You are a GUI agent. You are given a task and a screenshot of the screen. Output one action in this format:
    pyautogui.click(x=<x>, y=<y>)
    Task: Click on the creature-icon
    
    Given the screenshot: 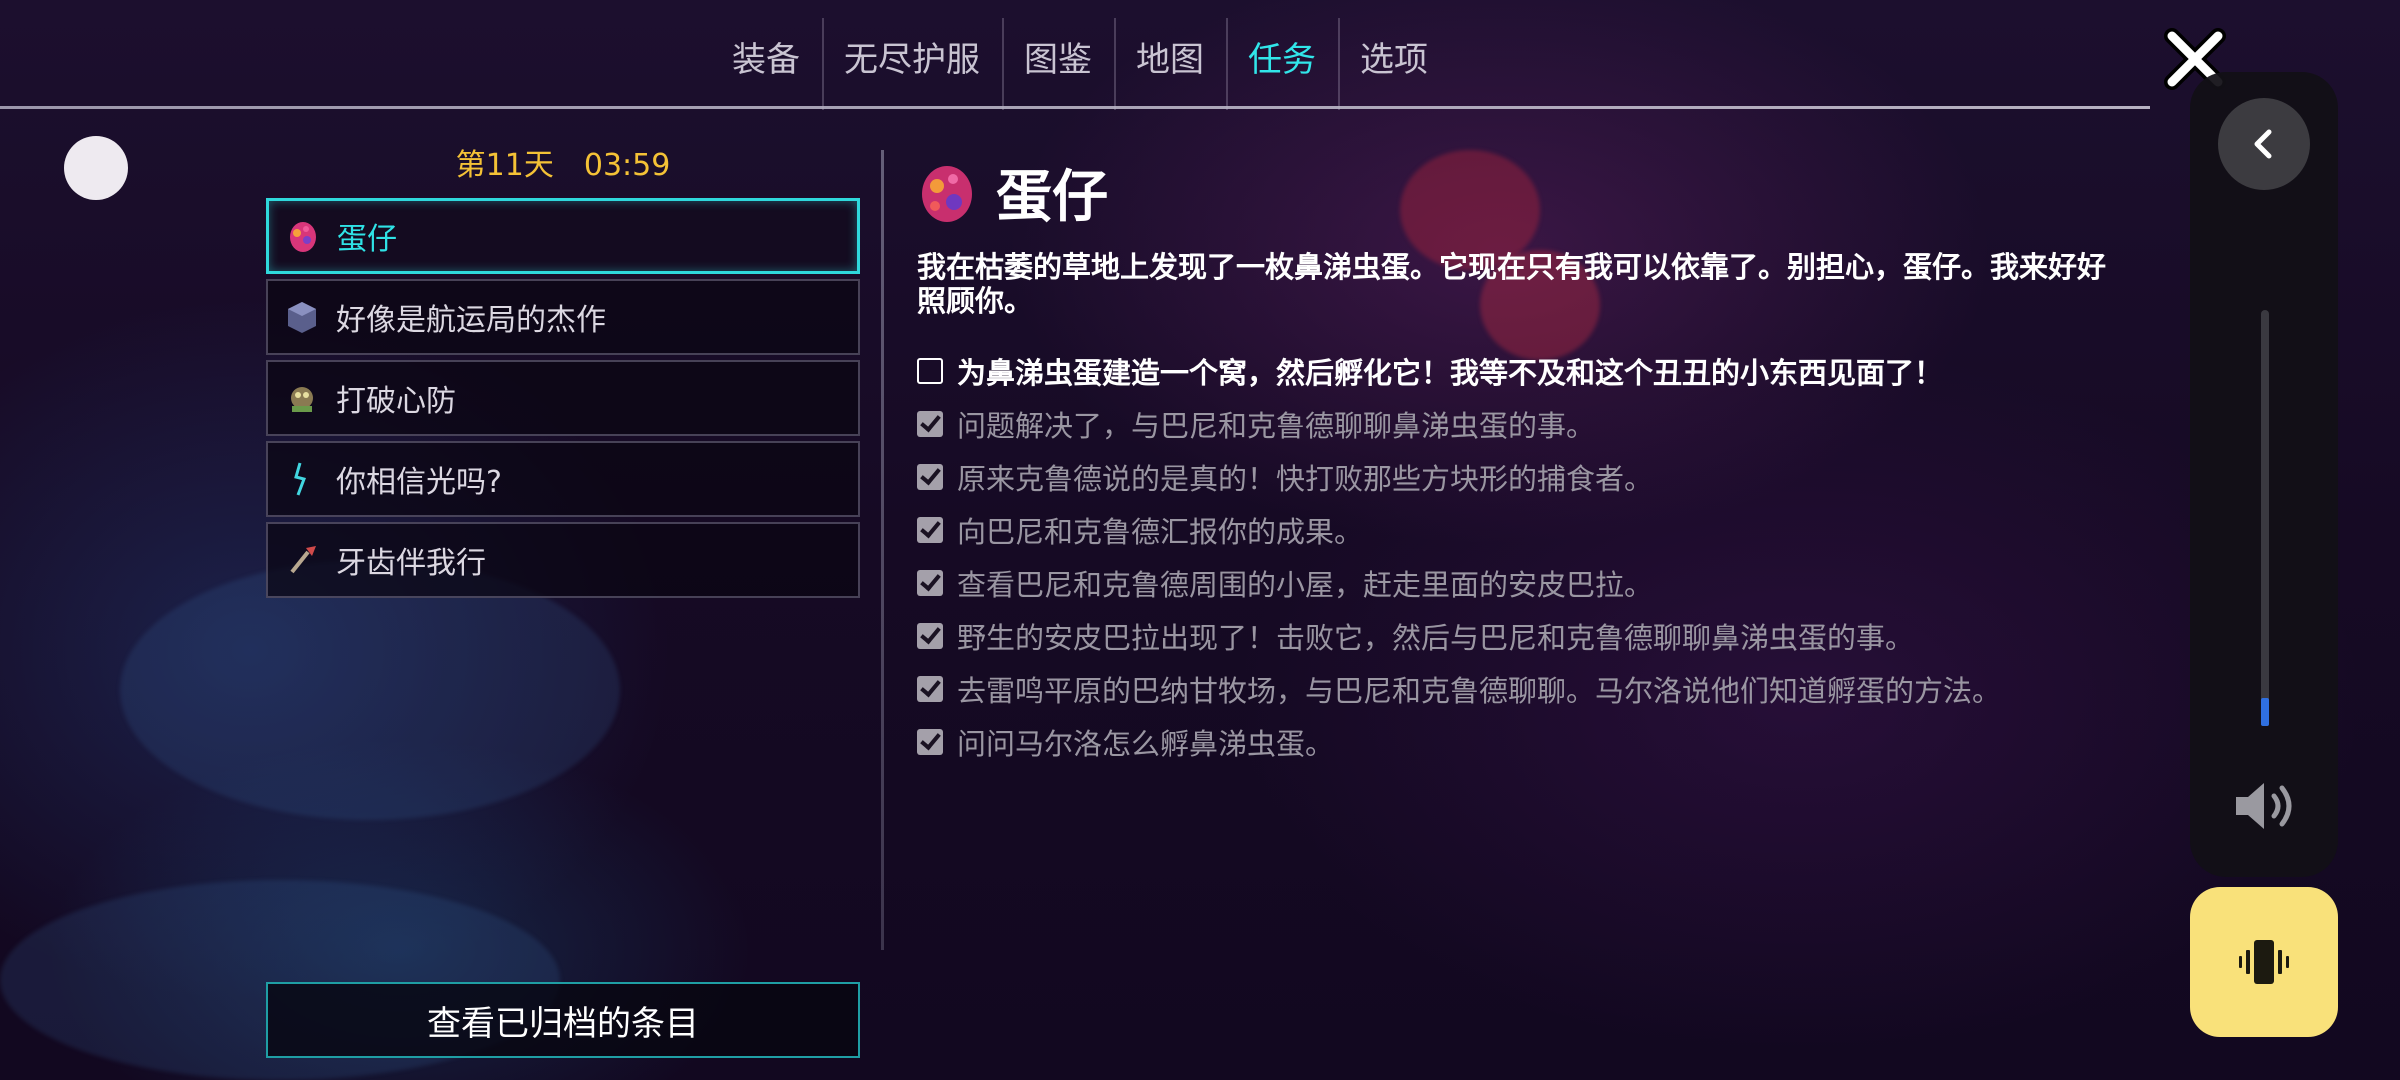 What is the action you would take?
    pyautogui.click(x=302, y=399)
    